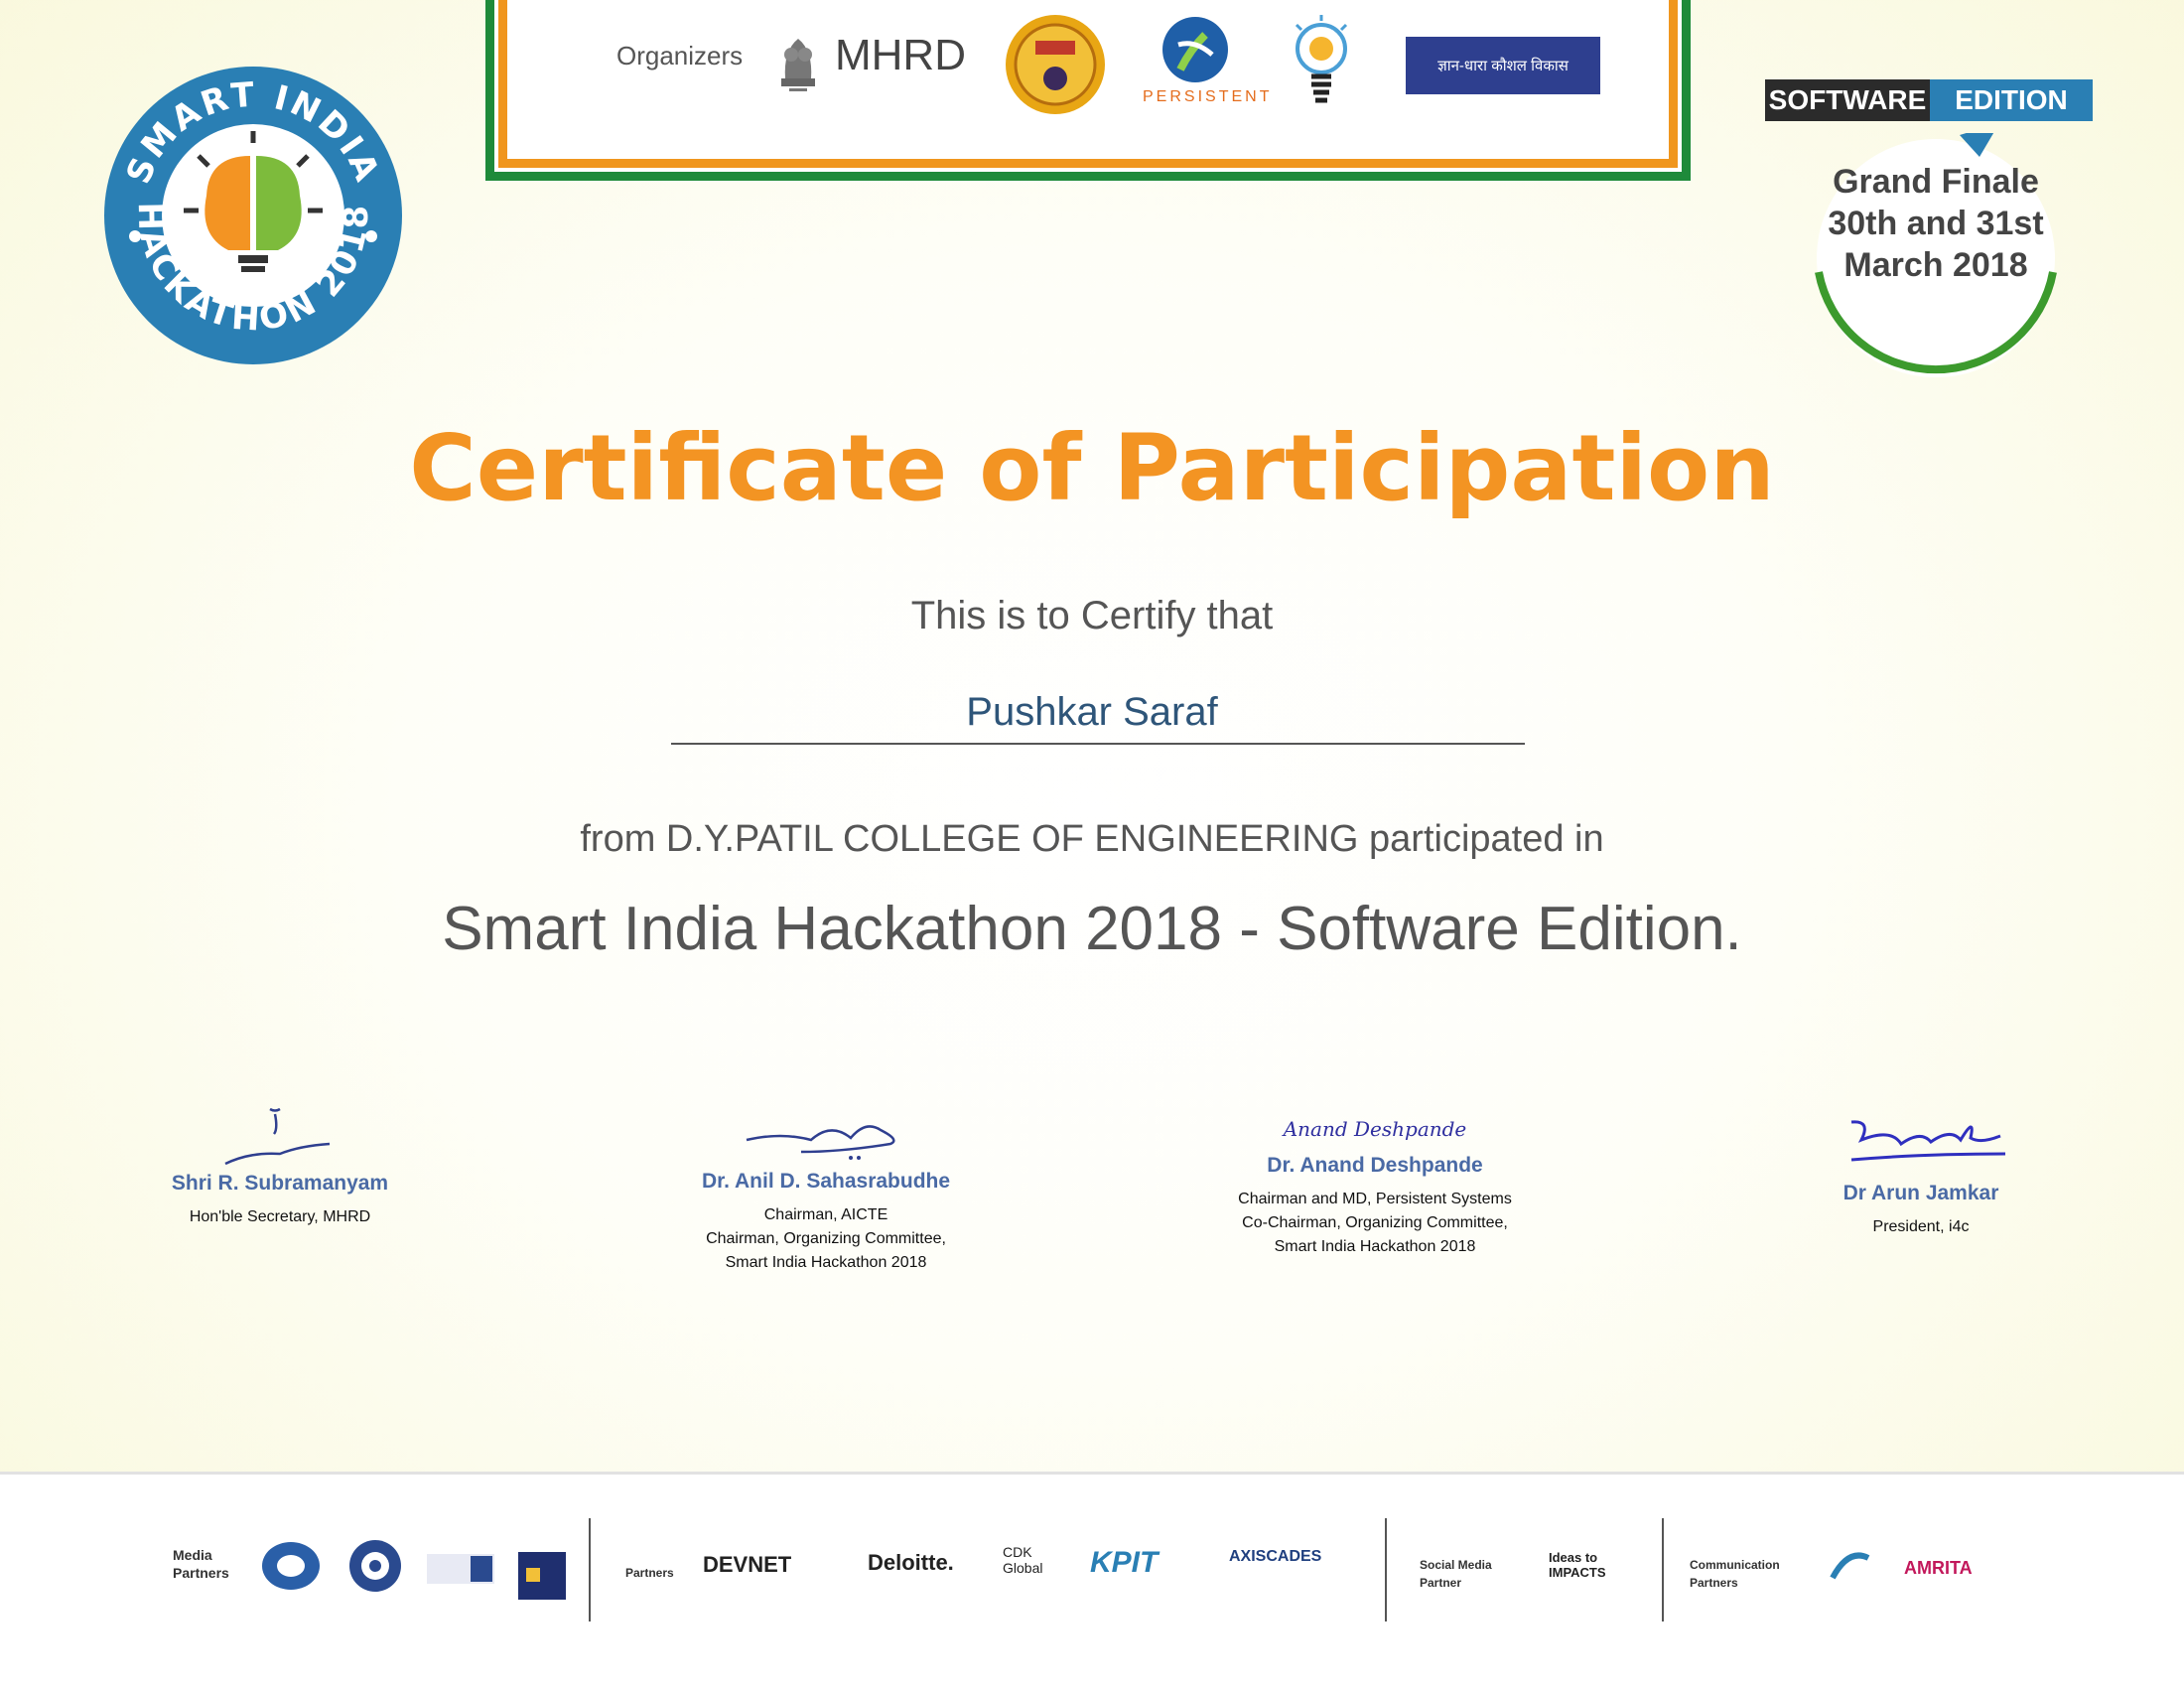  Describe the element at coordinates (1503, 65) in the screenshot. I see `kvk-logo: ज्ञान-धारा कौशल विकास` at that location.